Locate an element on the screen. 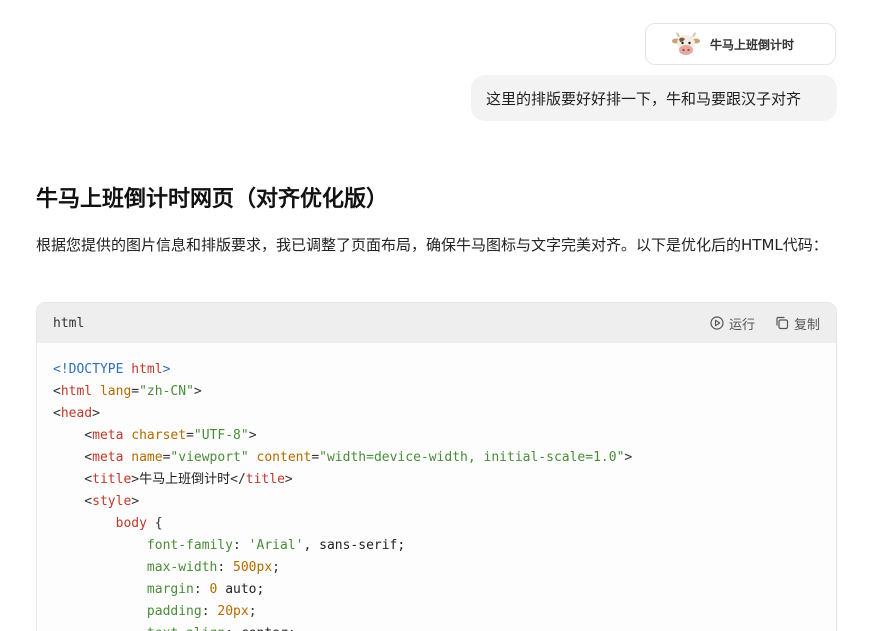 The height and width of the screenshot is (631, 870). cow-face-icon is located at coordinates (686, 44).